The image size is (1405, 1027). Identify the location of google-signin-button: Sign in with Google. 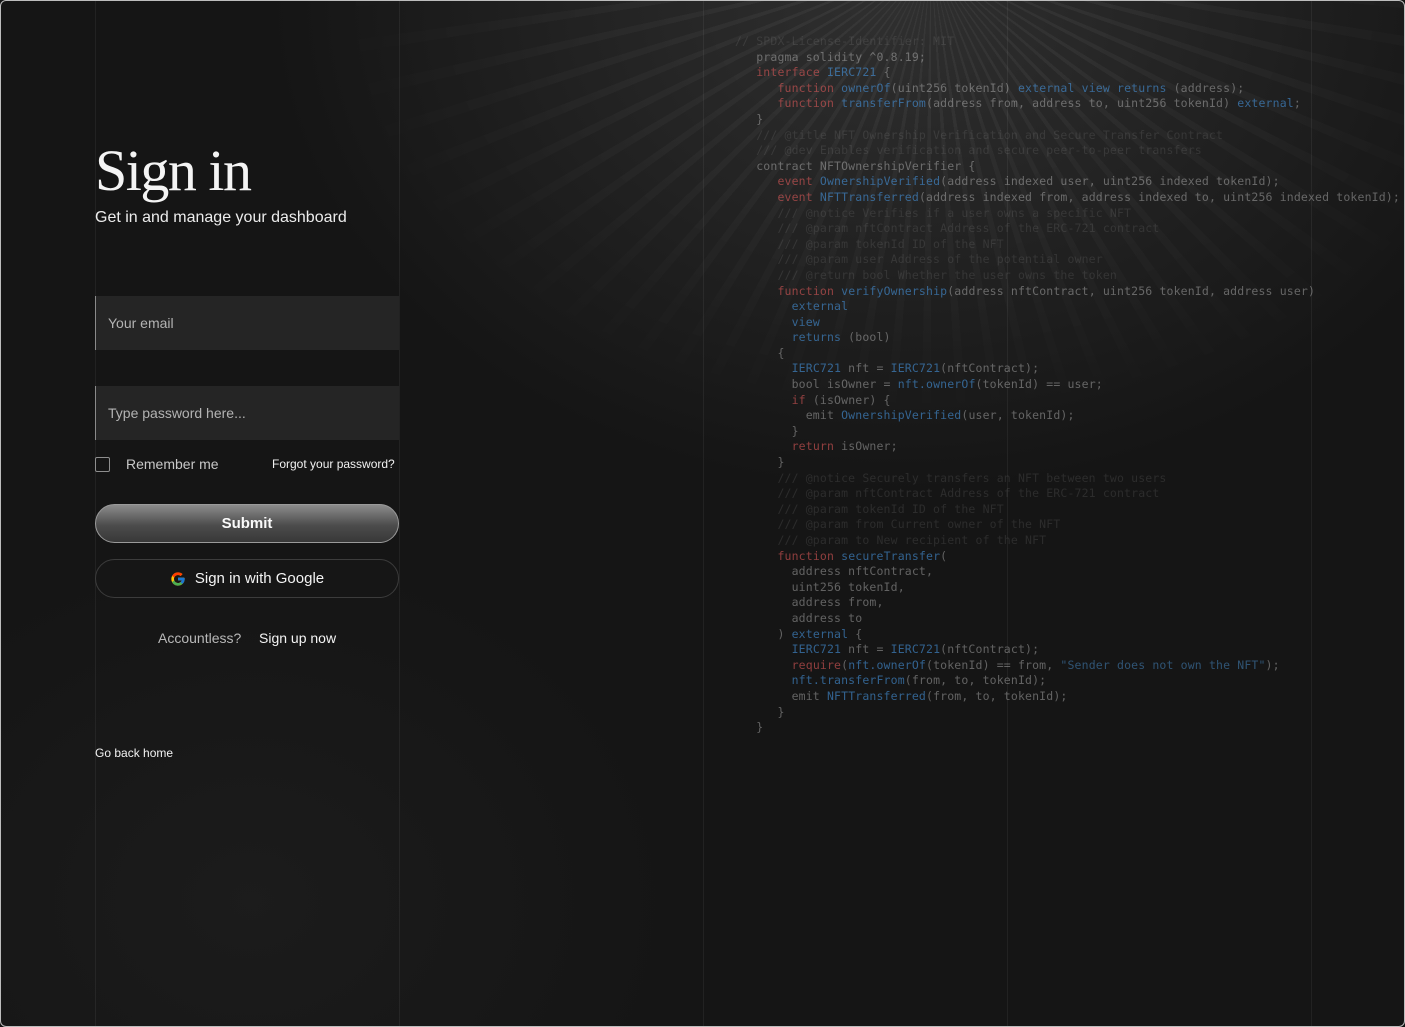
(247, 578).